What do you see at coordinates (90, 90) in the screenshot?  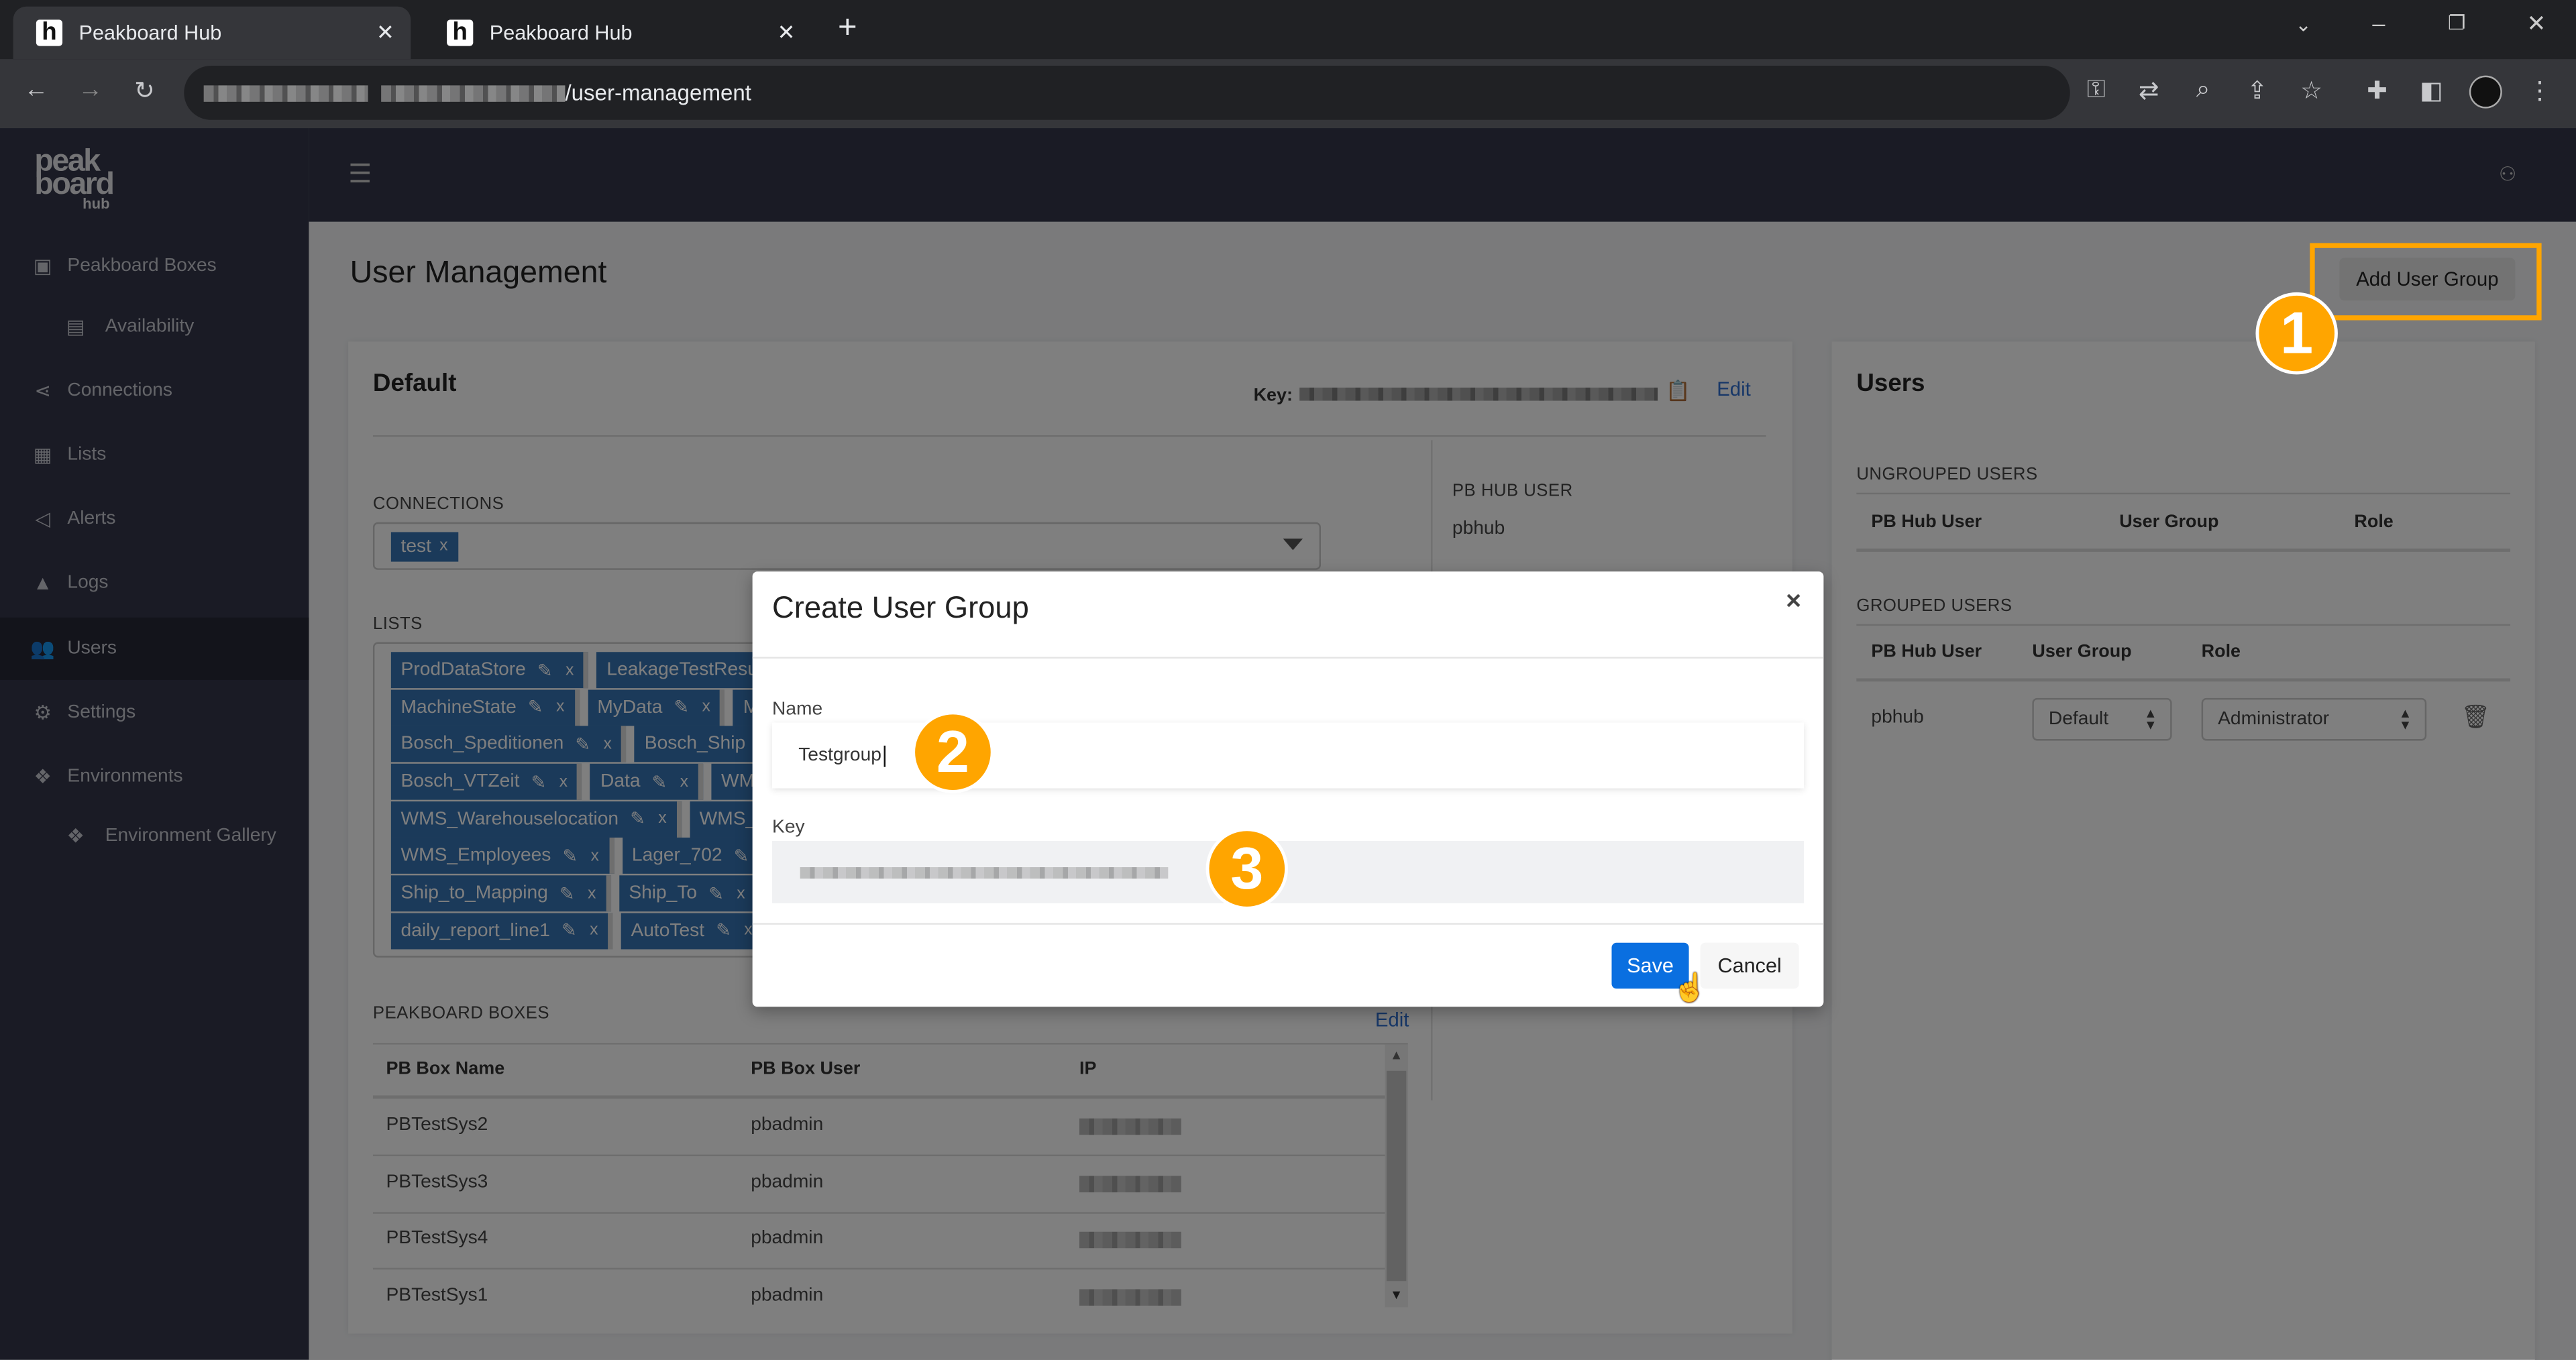 I see `forward-icon: →` at bounding box center [90, 90].